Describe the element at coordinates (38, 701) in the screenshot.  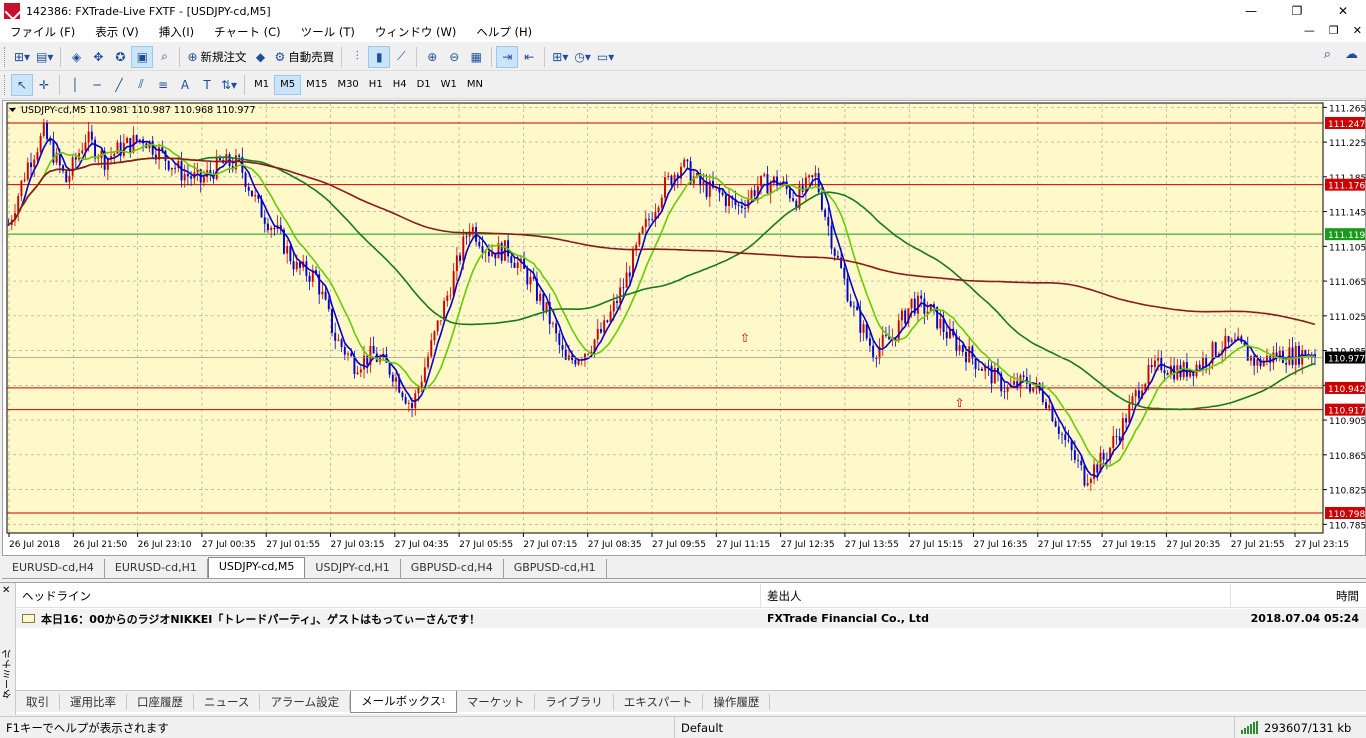
I see `tab-trade: 取引` at that location.